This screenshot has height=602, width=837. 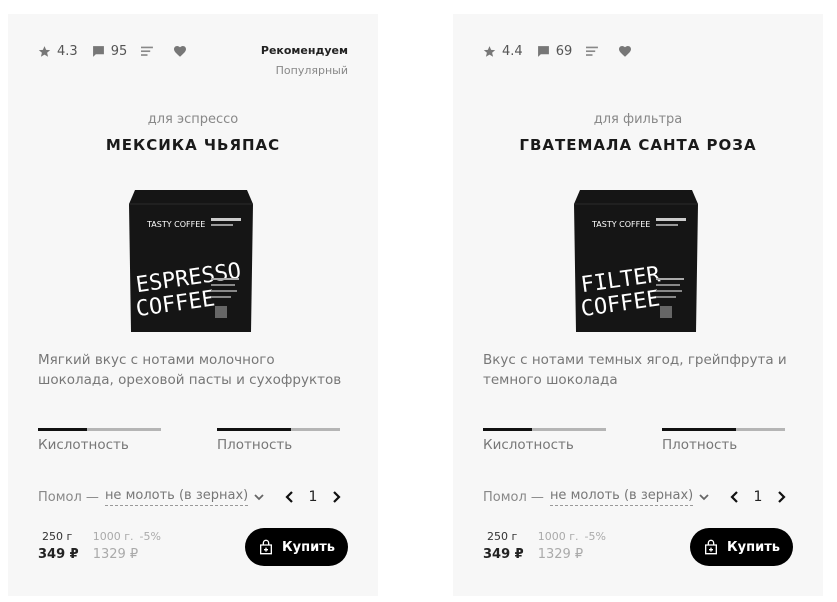 What do you see at coordinates (564, 51) in the screenshot?
I see `comments-count: 69` at bounding box center [564, 51].